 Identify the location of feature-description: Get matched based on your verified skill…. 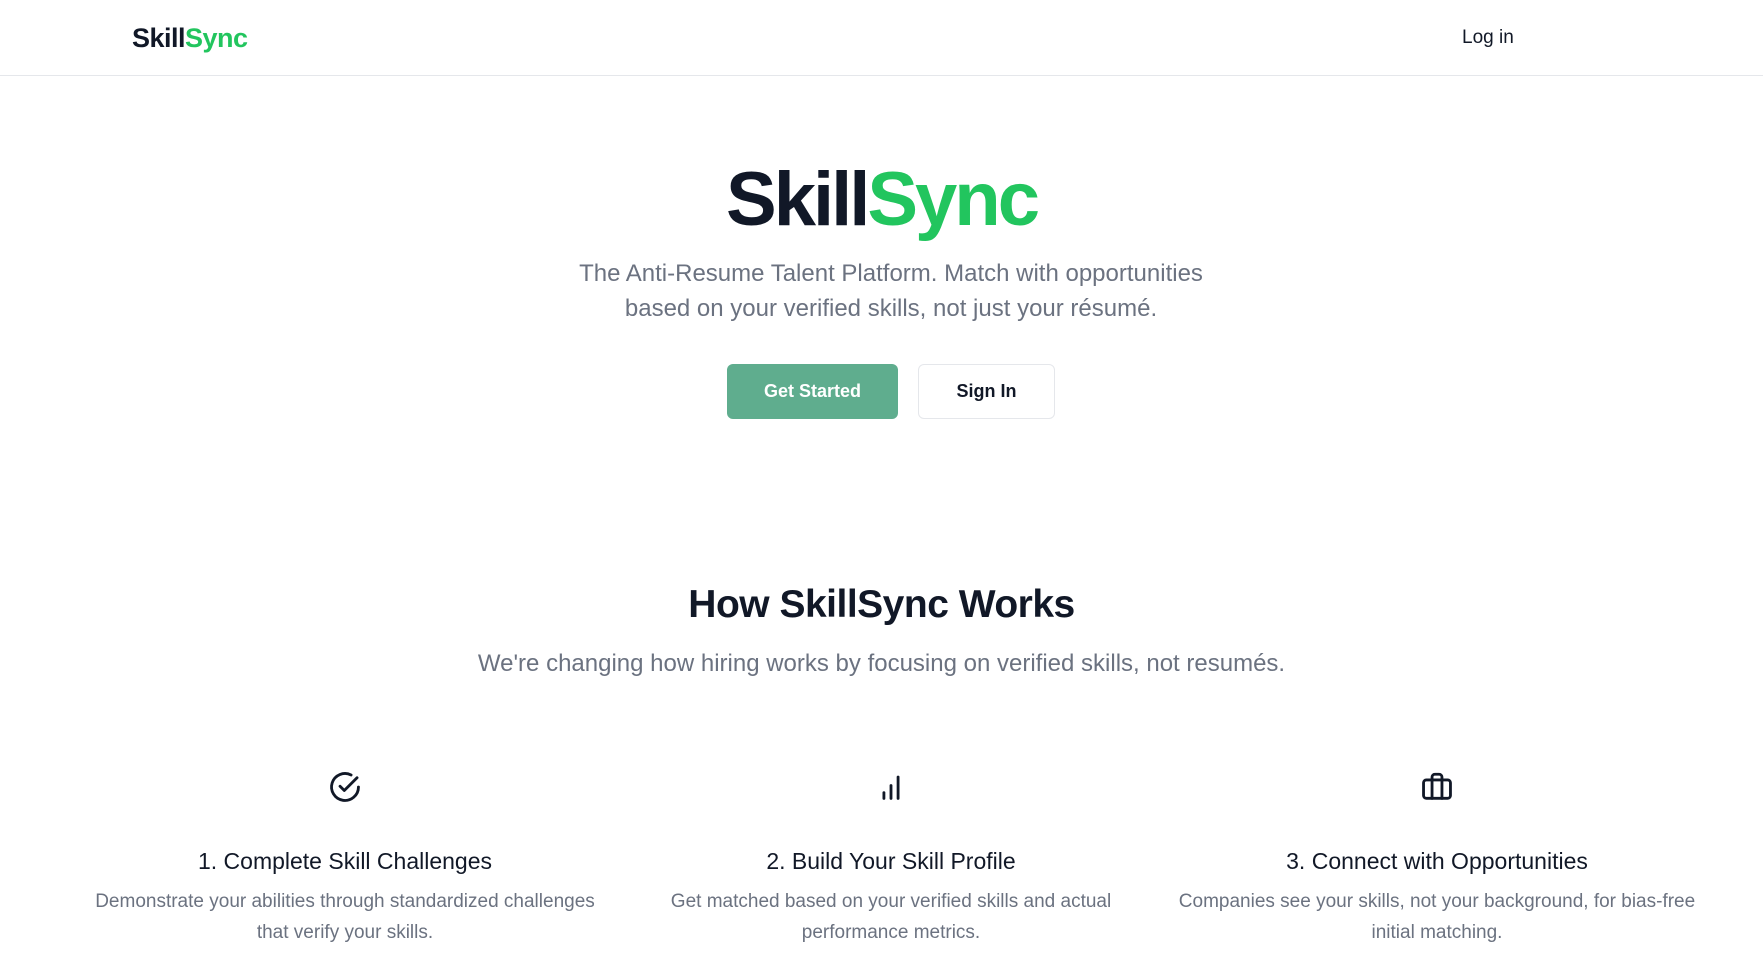
(891, 917).